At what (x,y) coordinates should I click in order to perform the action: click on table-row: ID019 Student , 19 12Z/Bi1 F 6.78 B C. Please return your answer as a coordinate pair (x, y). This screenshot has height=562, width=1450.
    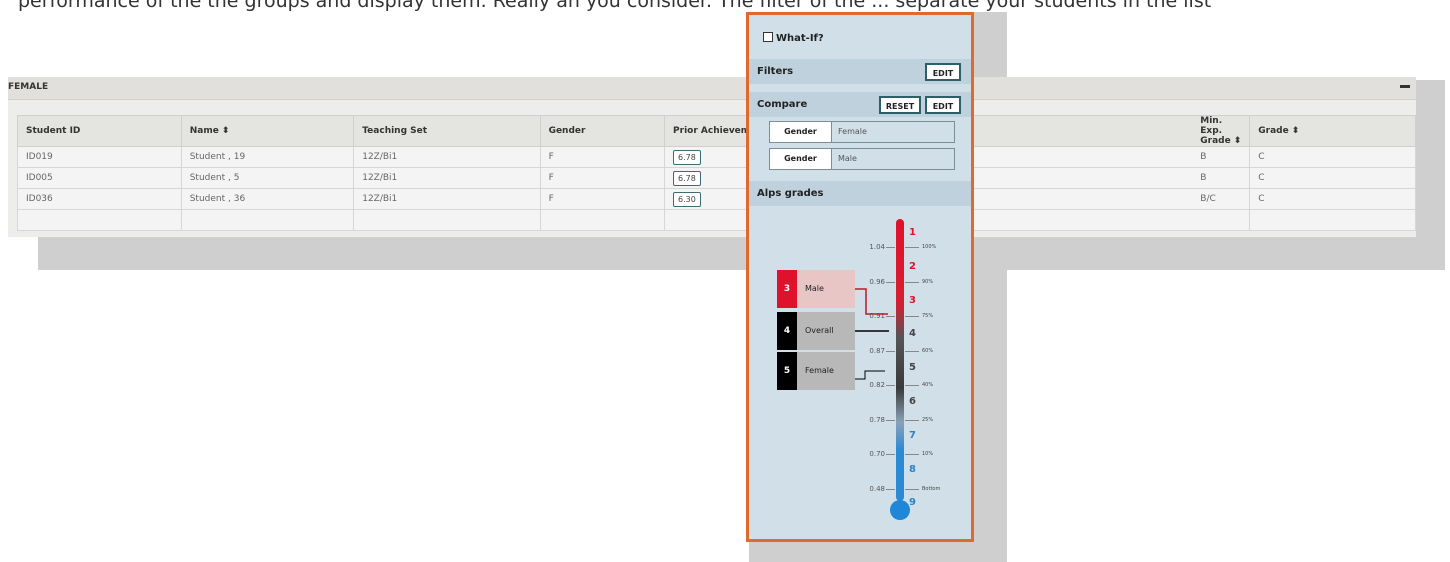
    Looking at the image, I should click on (716, 157).